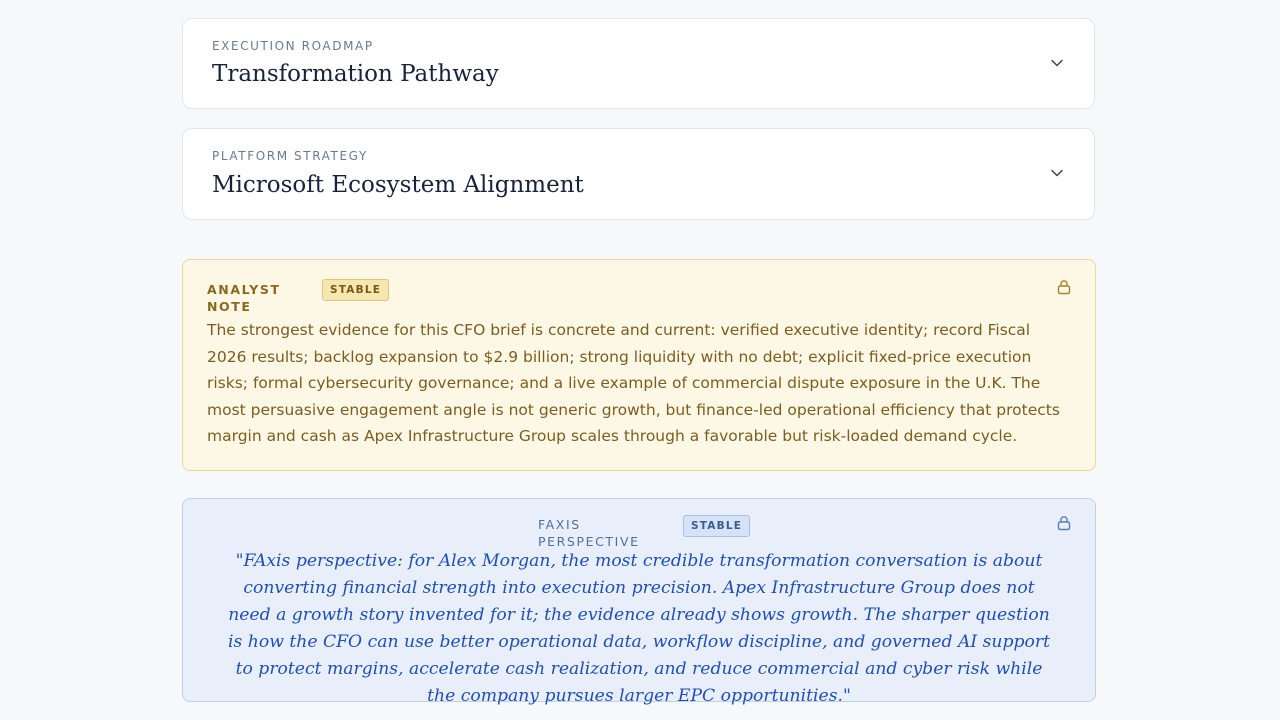 Image resolution: width=1280 pixels, height=720 pixels. I want to click on section-title: Transformation Pathway, so click(355, 74).